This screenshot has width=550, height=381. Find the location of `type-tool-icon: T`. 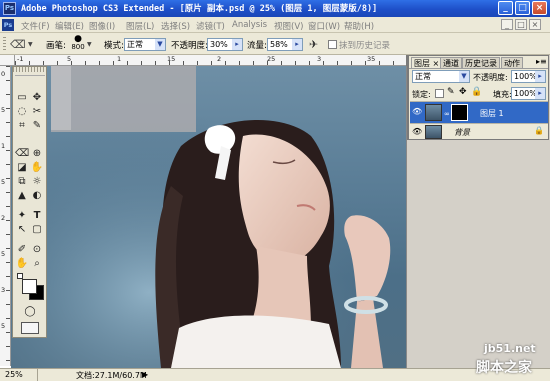

type-tool-icon: T is located at coordinates (37, 215).